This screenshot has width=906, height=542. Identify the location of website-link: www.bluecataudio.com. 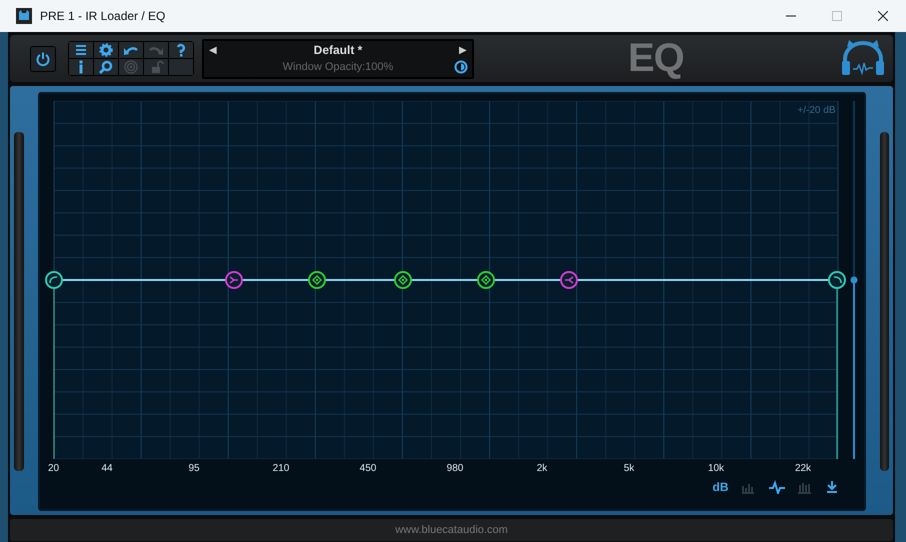
(451, 530).